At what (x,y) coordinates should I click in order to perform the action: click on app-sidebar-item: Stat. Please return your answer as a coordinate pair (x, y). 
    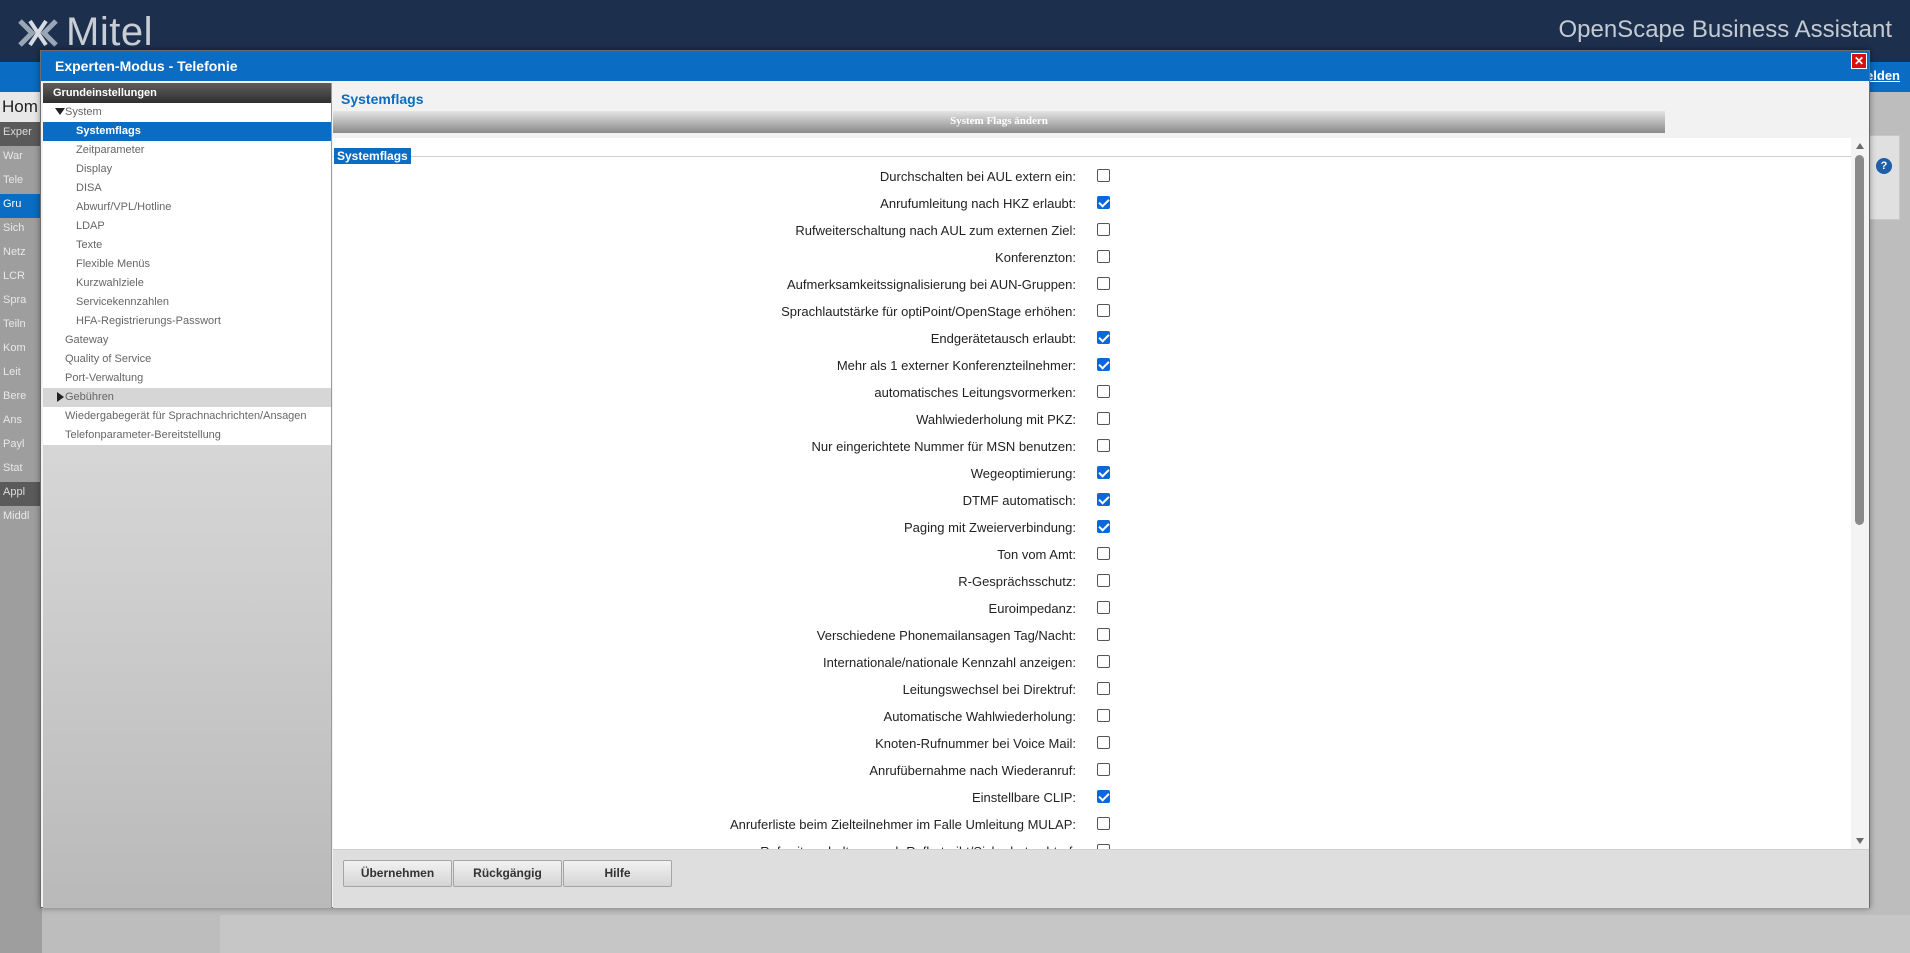
    Looking at the image, I should click on (21, 470).